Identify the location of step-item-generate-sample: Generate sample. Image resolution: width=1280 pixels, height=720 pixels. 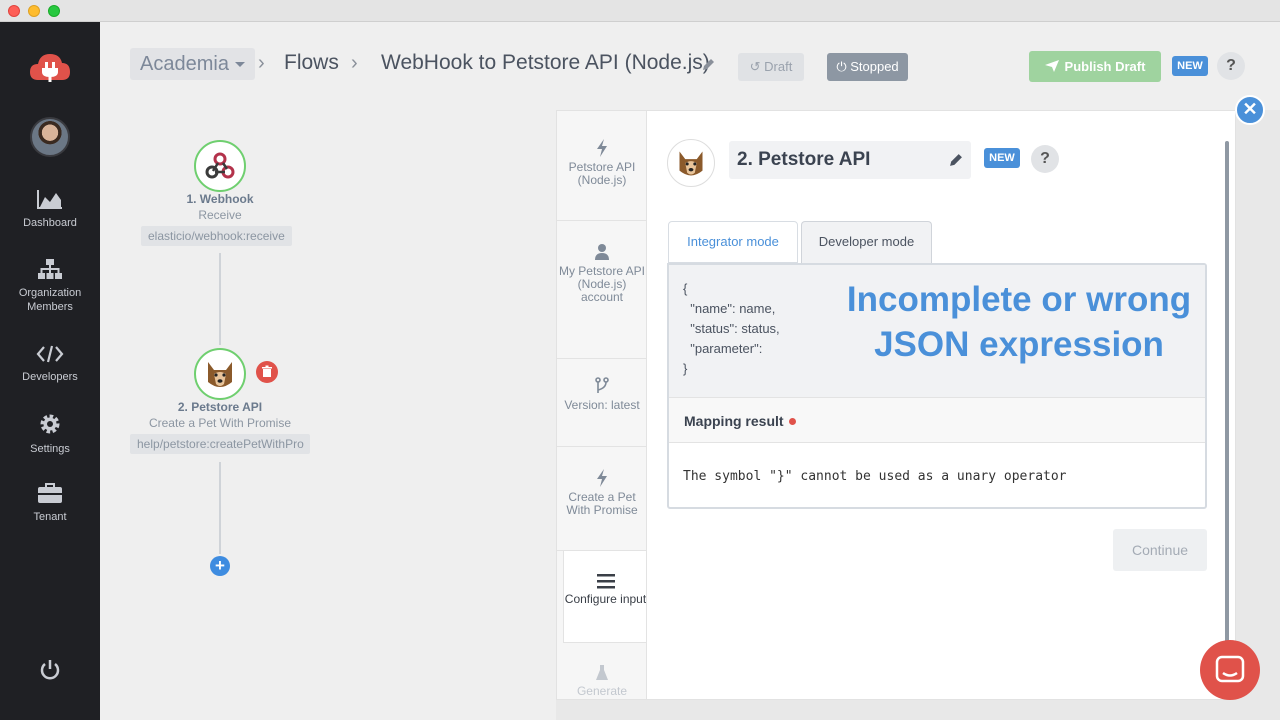
(601, 671).